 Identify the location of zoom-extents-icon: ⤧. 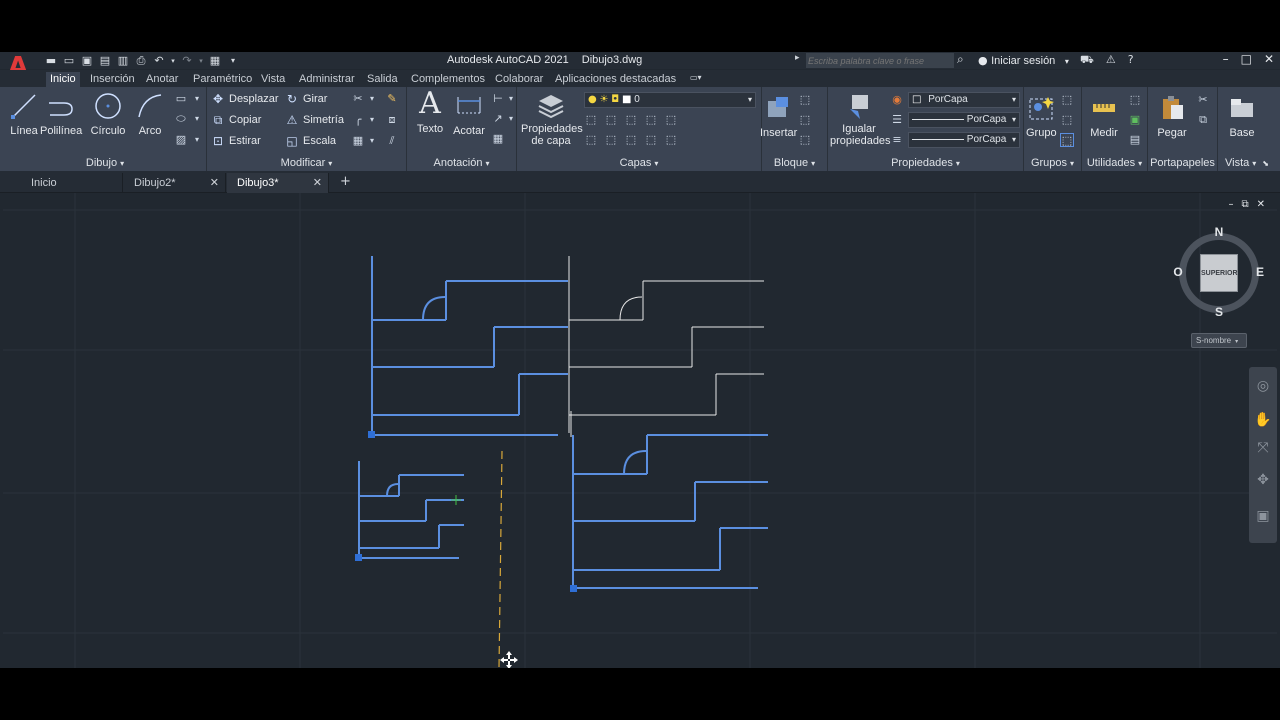
(1263, 448).